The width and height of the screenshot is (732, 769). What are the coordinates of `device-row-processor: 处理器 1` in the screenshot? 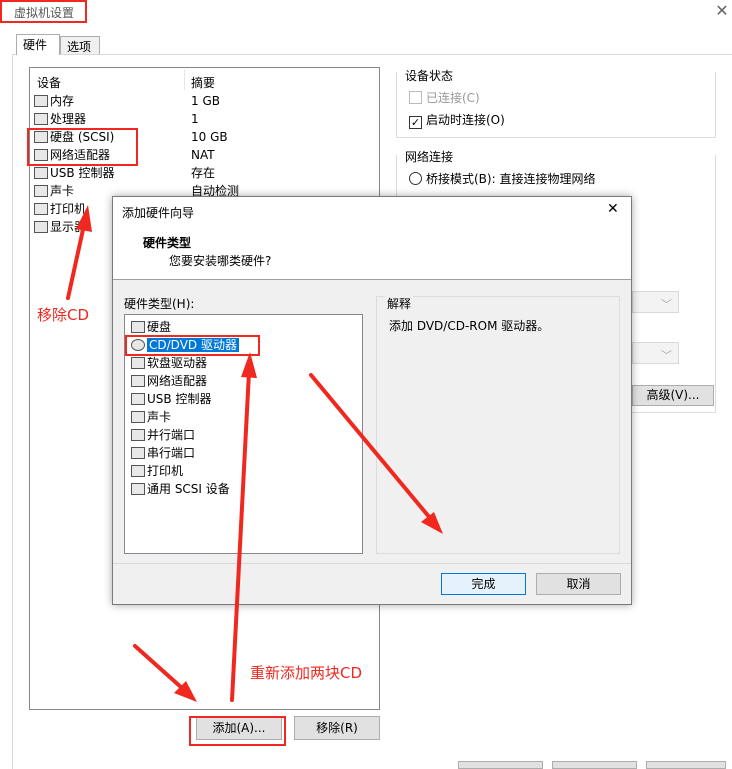 It's located at (204, 119).